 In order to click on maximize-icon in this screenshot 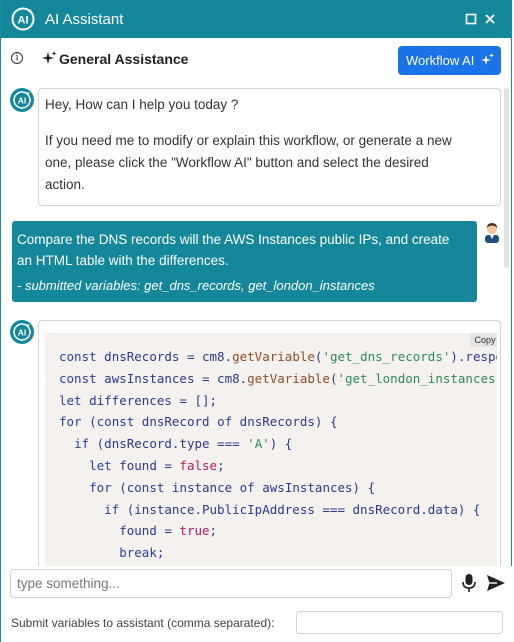, I will do `click(471, 19)`.